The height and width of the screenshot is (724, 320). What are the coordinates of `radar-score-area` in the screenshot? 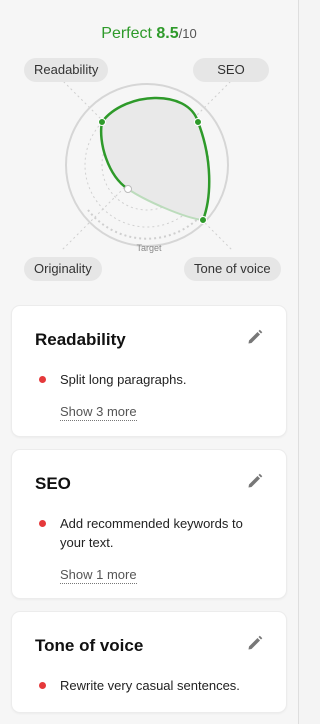 It's located at (155, 158).